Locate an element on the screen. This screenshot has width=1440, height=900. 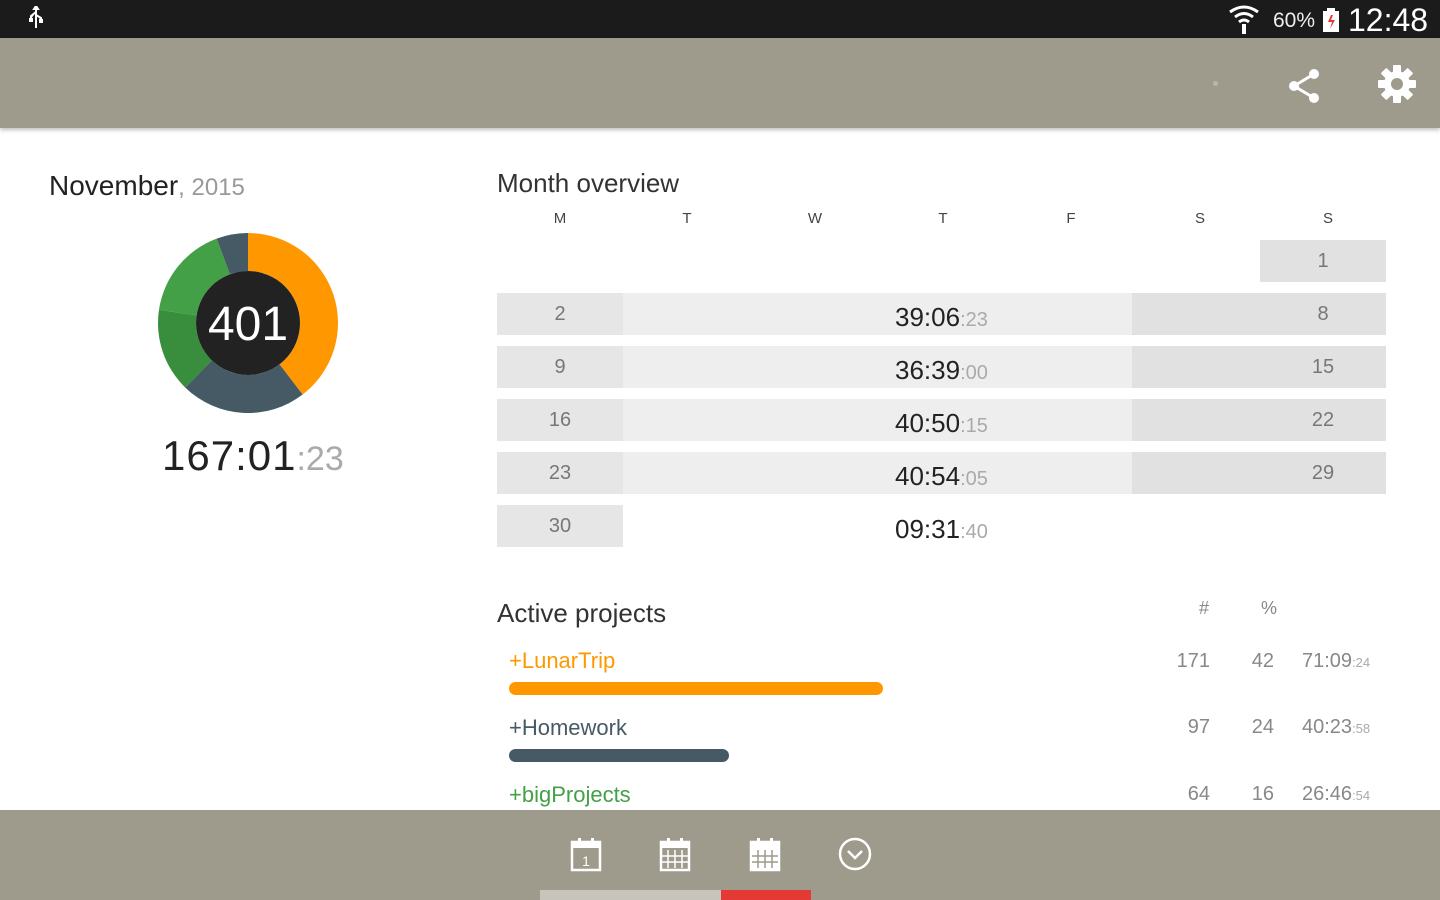
project-percent: 42 is located at coordinates (1262, 661).